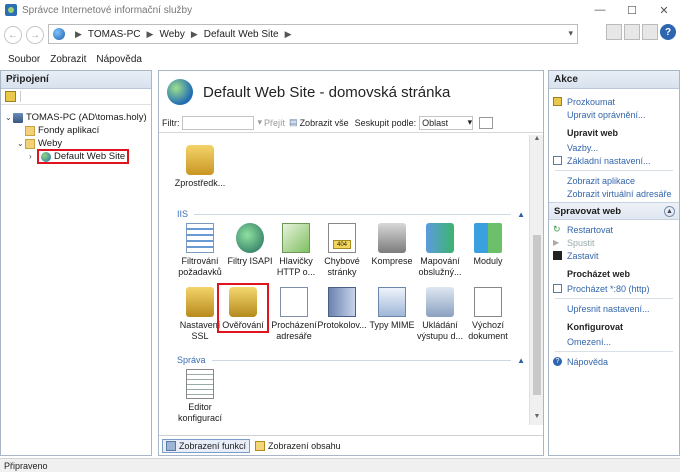 This screenshot has width=680, height=472. What do you see at coordinates (488, 314) in the screenshot?
I see `feature-default-document: Výchozí dokument` at bounding box center [488, 314].